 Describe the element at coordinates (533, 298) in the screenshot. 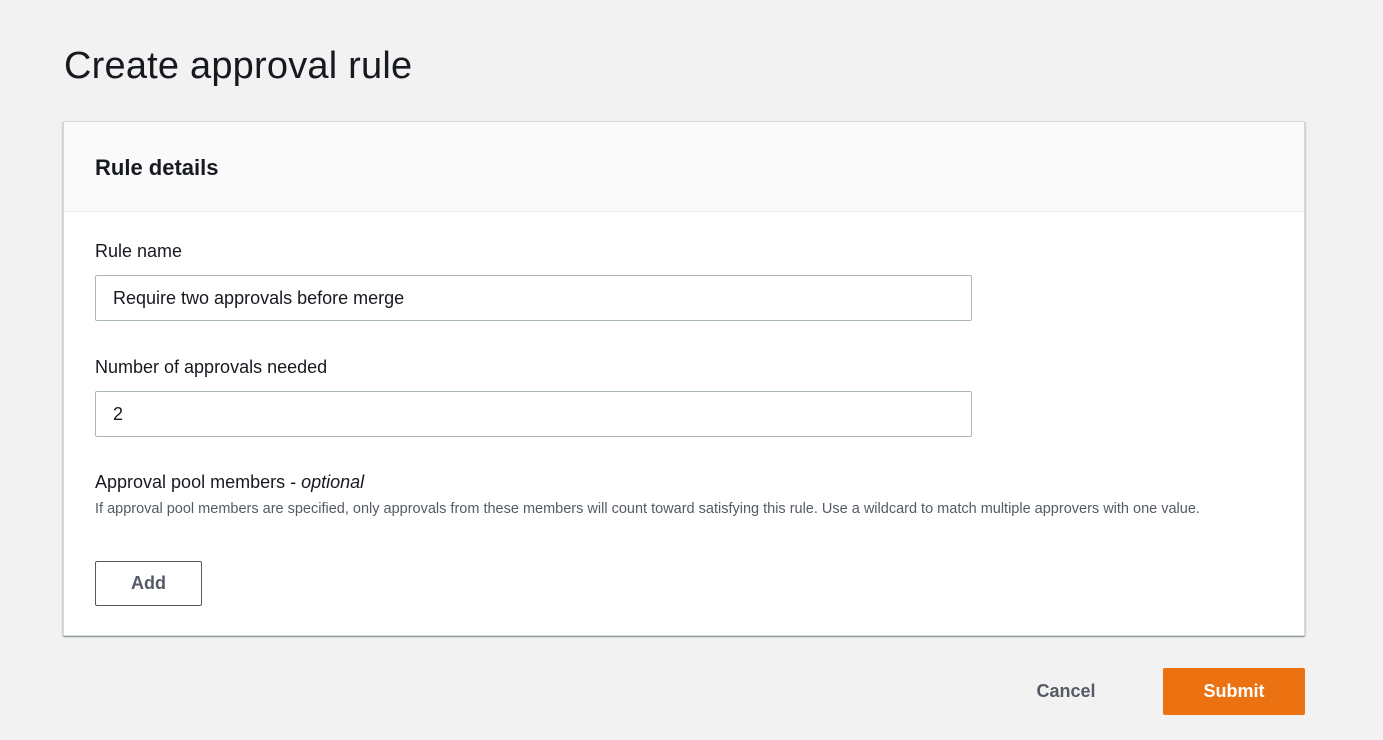

I see `rule-name-input` at that location.